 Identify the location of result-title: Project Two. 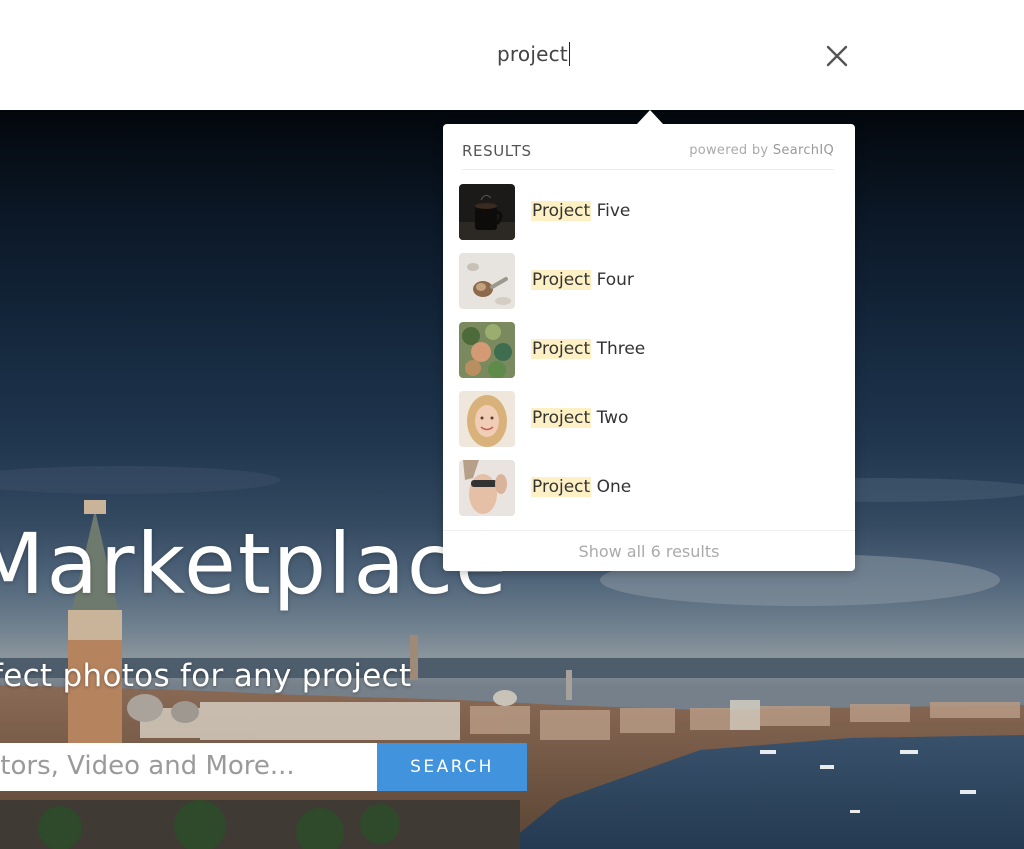
(579, 418).